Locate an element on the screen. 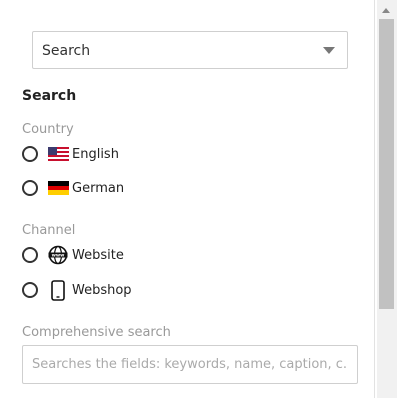 This screenshot has height=398, width=397. option-label: German is located at coordinates (98, 188).